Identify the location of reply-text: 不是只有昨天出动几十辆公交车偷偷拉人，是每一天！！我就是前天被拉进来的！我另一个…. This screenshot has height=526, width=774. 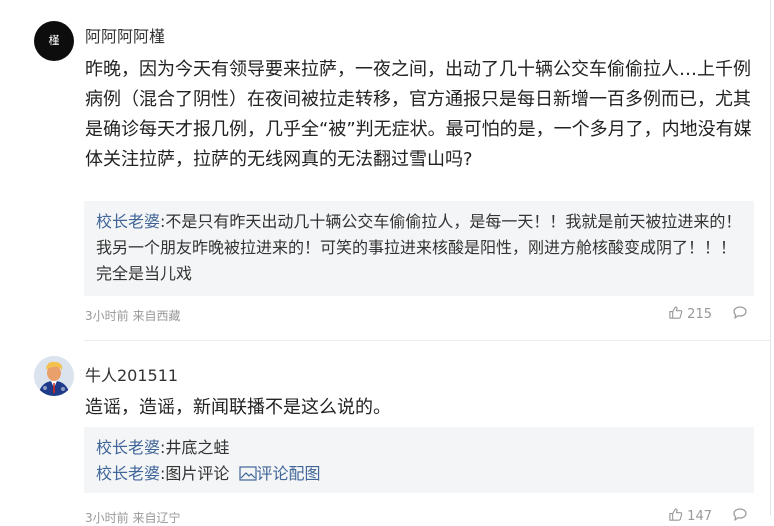
(419, 247).